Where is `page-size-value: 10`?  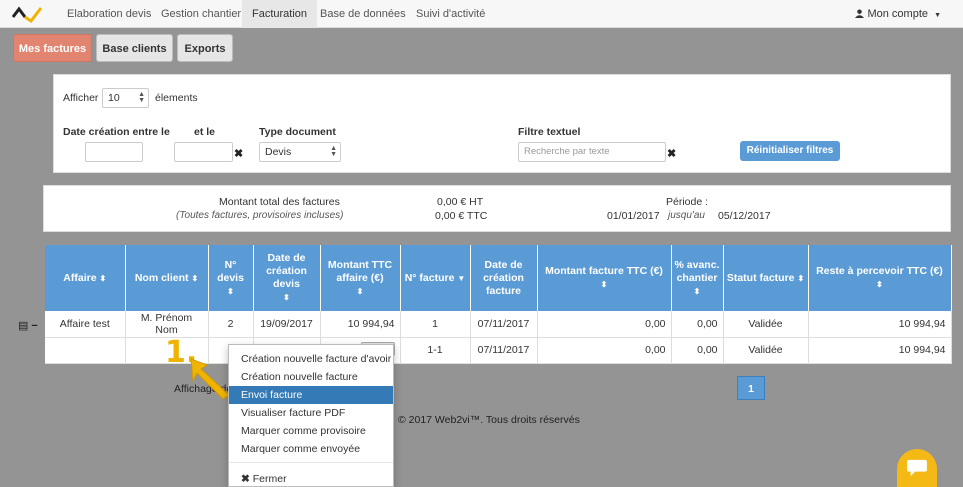
page-size-value: 10 is located at coordinates (114, 98).